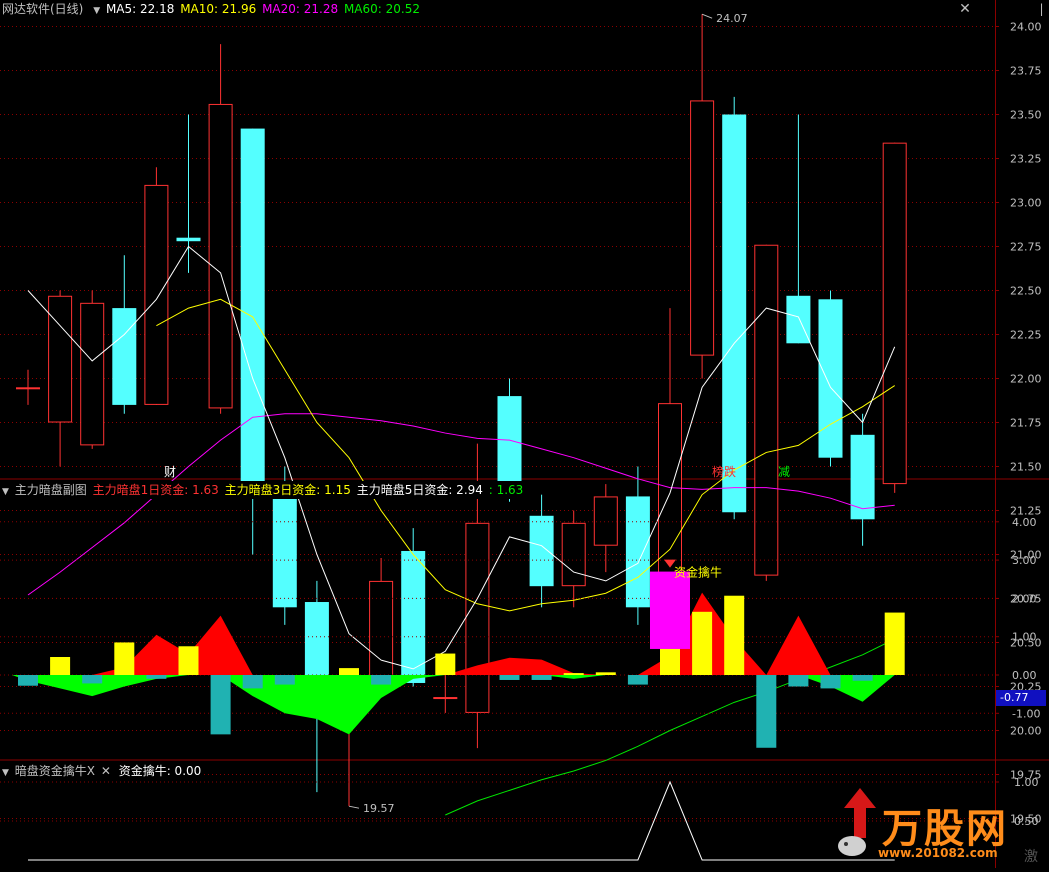  Describe the element at coordinates (724, 471) in the screenshot. I see `event-marker: 榜跌` at that location.